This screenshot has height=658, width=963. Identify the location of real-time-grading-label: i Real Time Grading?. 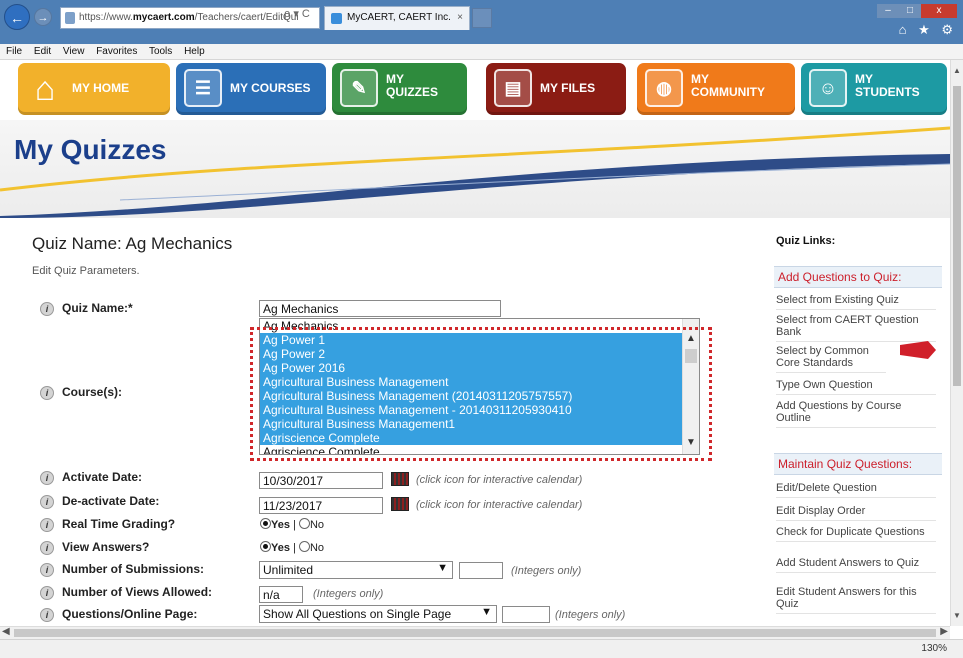
(107, 524).